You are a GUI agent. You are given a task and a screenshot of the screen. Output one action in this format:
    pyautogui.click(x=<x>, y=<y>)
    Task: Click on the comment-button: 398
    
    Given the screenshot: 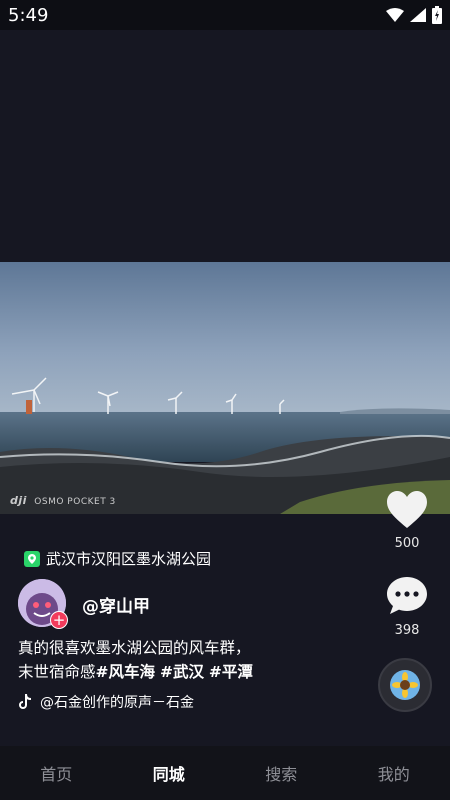 What is the action you would take?
    pyautogui.click(x=407, y=606)
    